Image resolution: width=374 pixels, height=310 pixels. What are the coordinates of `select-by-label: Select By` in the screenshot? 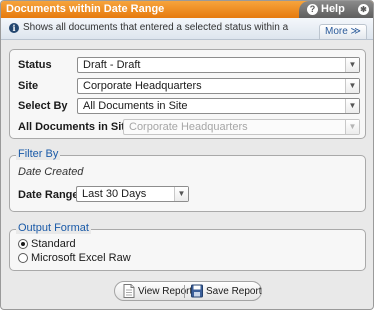 It's located at (43, 106).